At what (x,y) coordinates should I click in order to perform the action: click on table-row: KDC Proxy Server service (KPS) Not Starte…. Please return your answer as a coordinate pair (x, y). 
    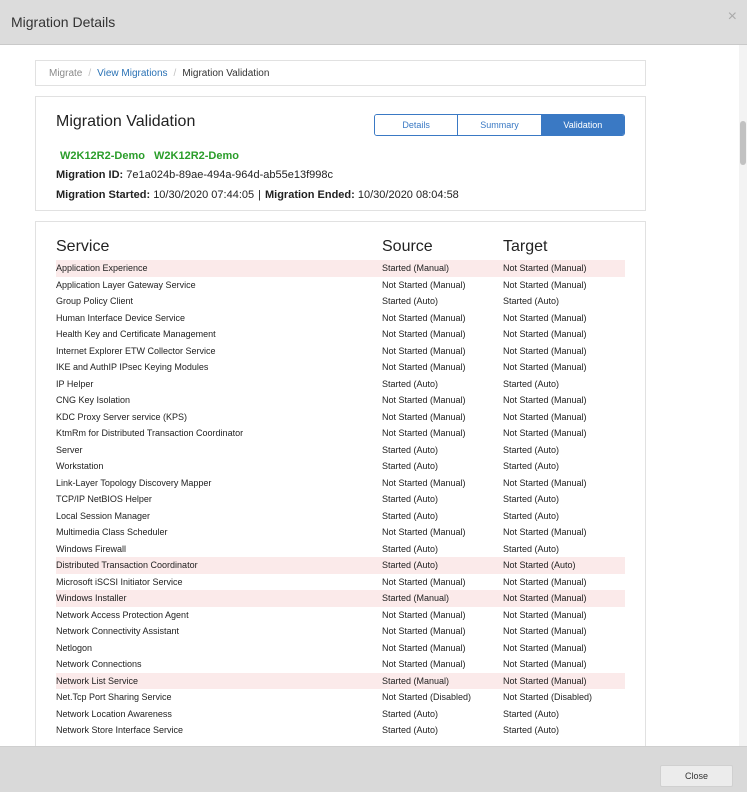
    Looking at the image, I should click on (340, 417).